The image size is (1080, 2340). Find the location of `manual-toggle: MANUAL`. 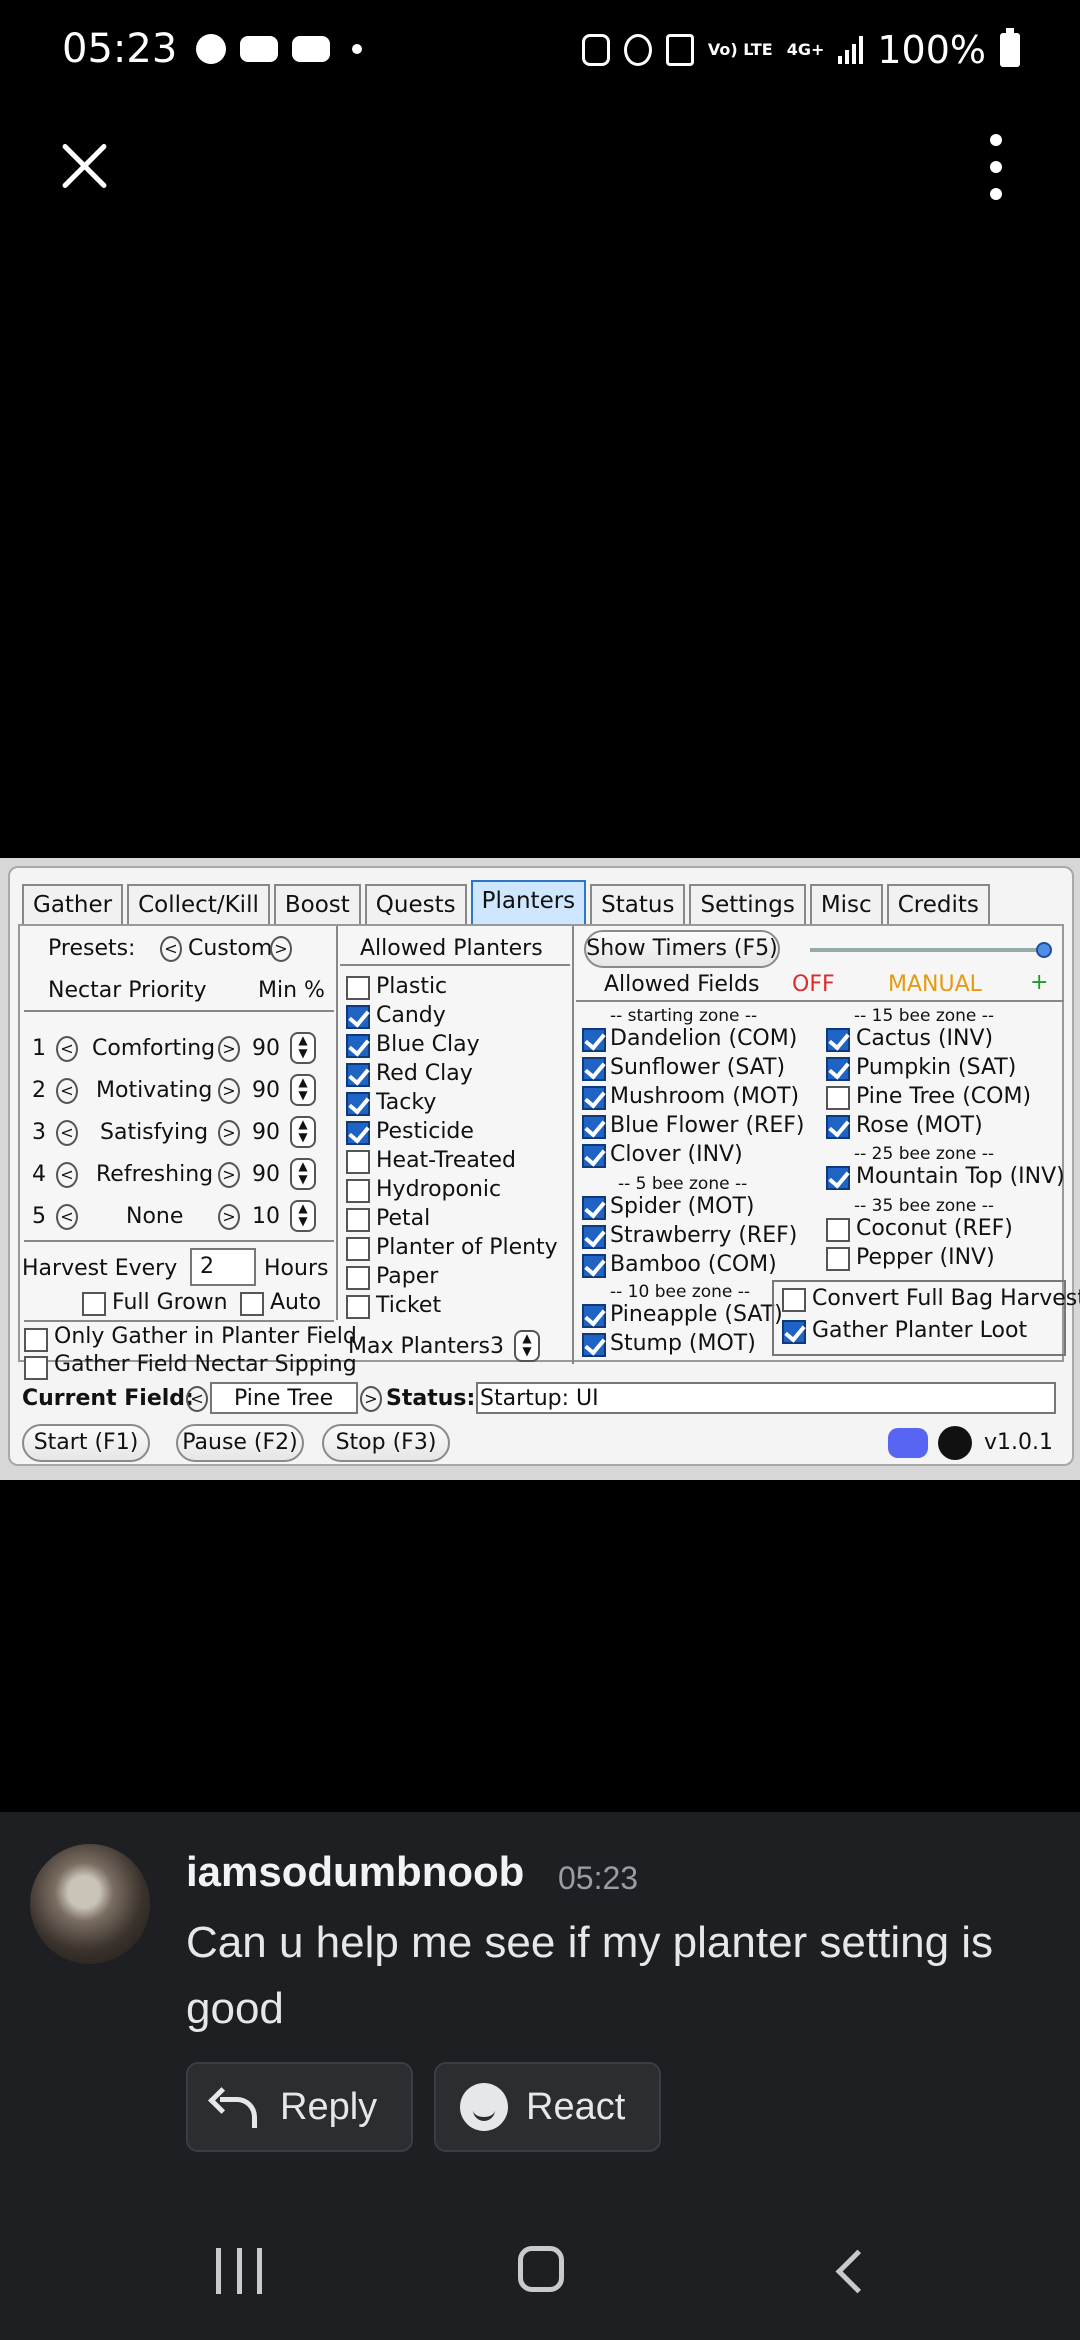

manual-toggle: MANUAL is located at coordinates (935, 984).